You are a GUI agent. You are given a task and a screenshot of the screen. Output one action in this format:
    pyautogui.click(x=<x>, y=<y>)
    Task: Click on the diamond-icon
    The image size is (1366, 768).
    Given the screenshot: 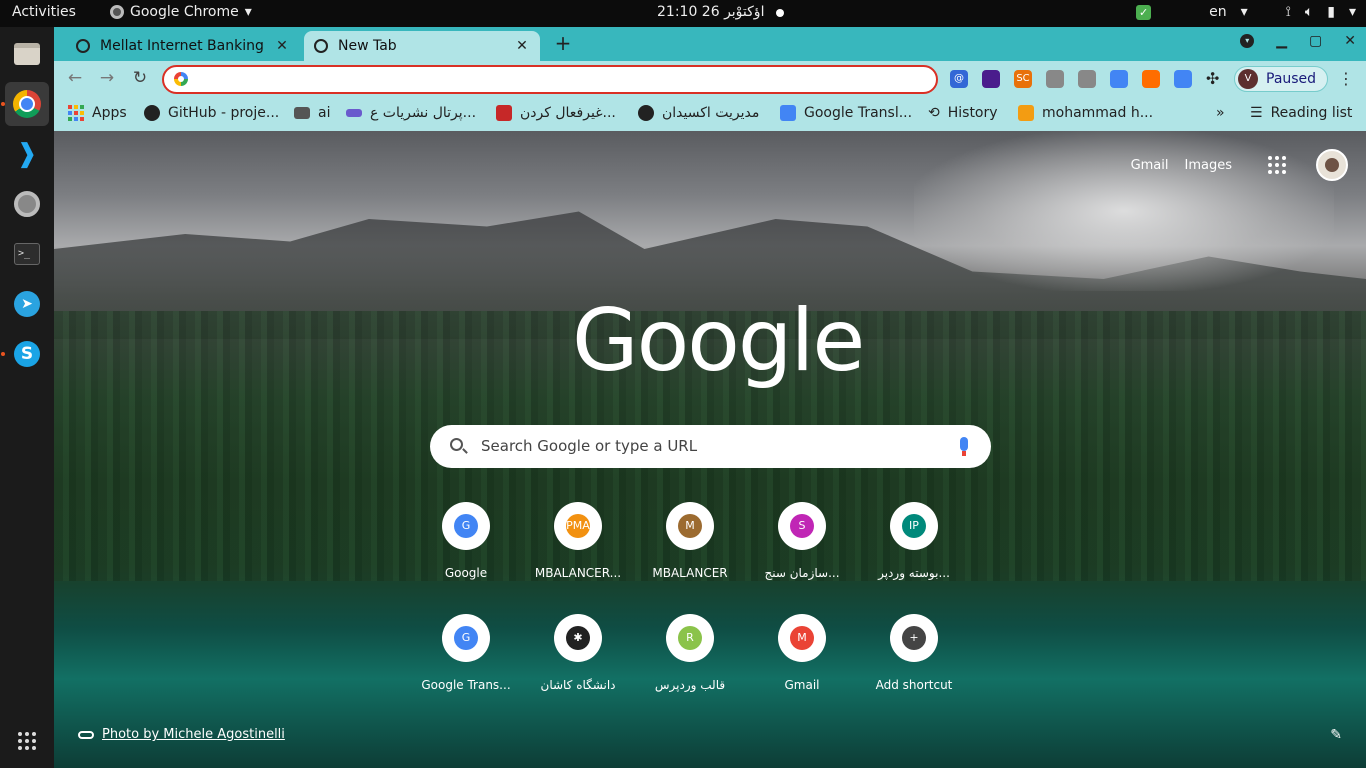 What is the action you would take?
    pyautogui.click(x=991, y=79)
    